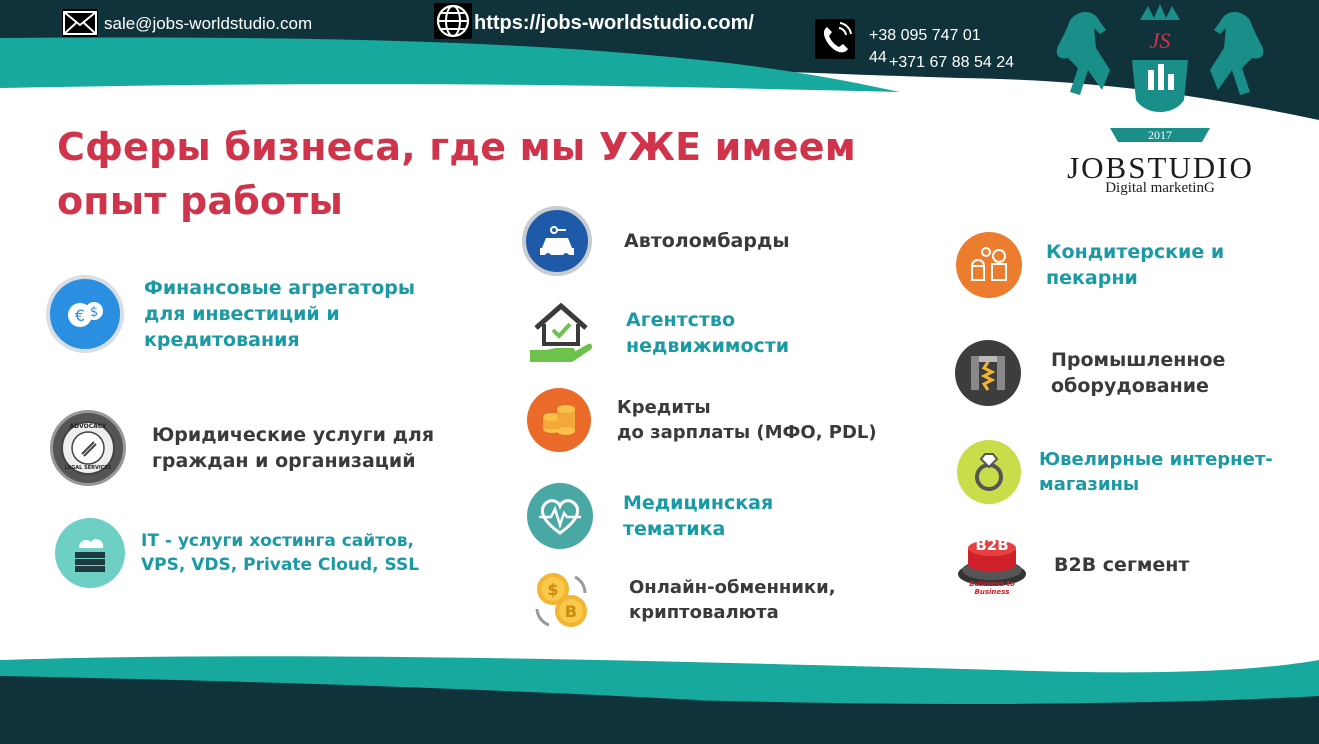 This screenshot has height=744, width=1319. Describe the element at coordinates (1135, 252) in the screenshot. I see `item-label-line: Кондитерские и` at that location.